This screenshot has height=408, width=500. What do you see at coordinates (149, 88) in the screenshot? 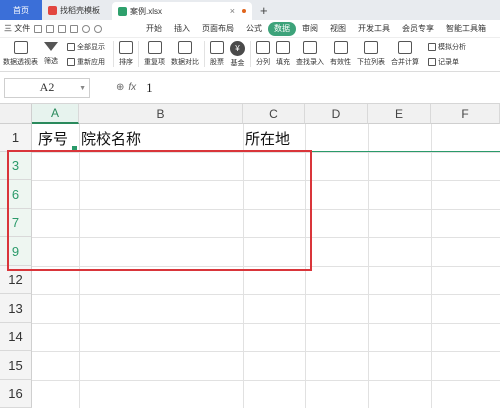
I see `formula-input: 1` at bounding box center [149, 88].